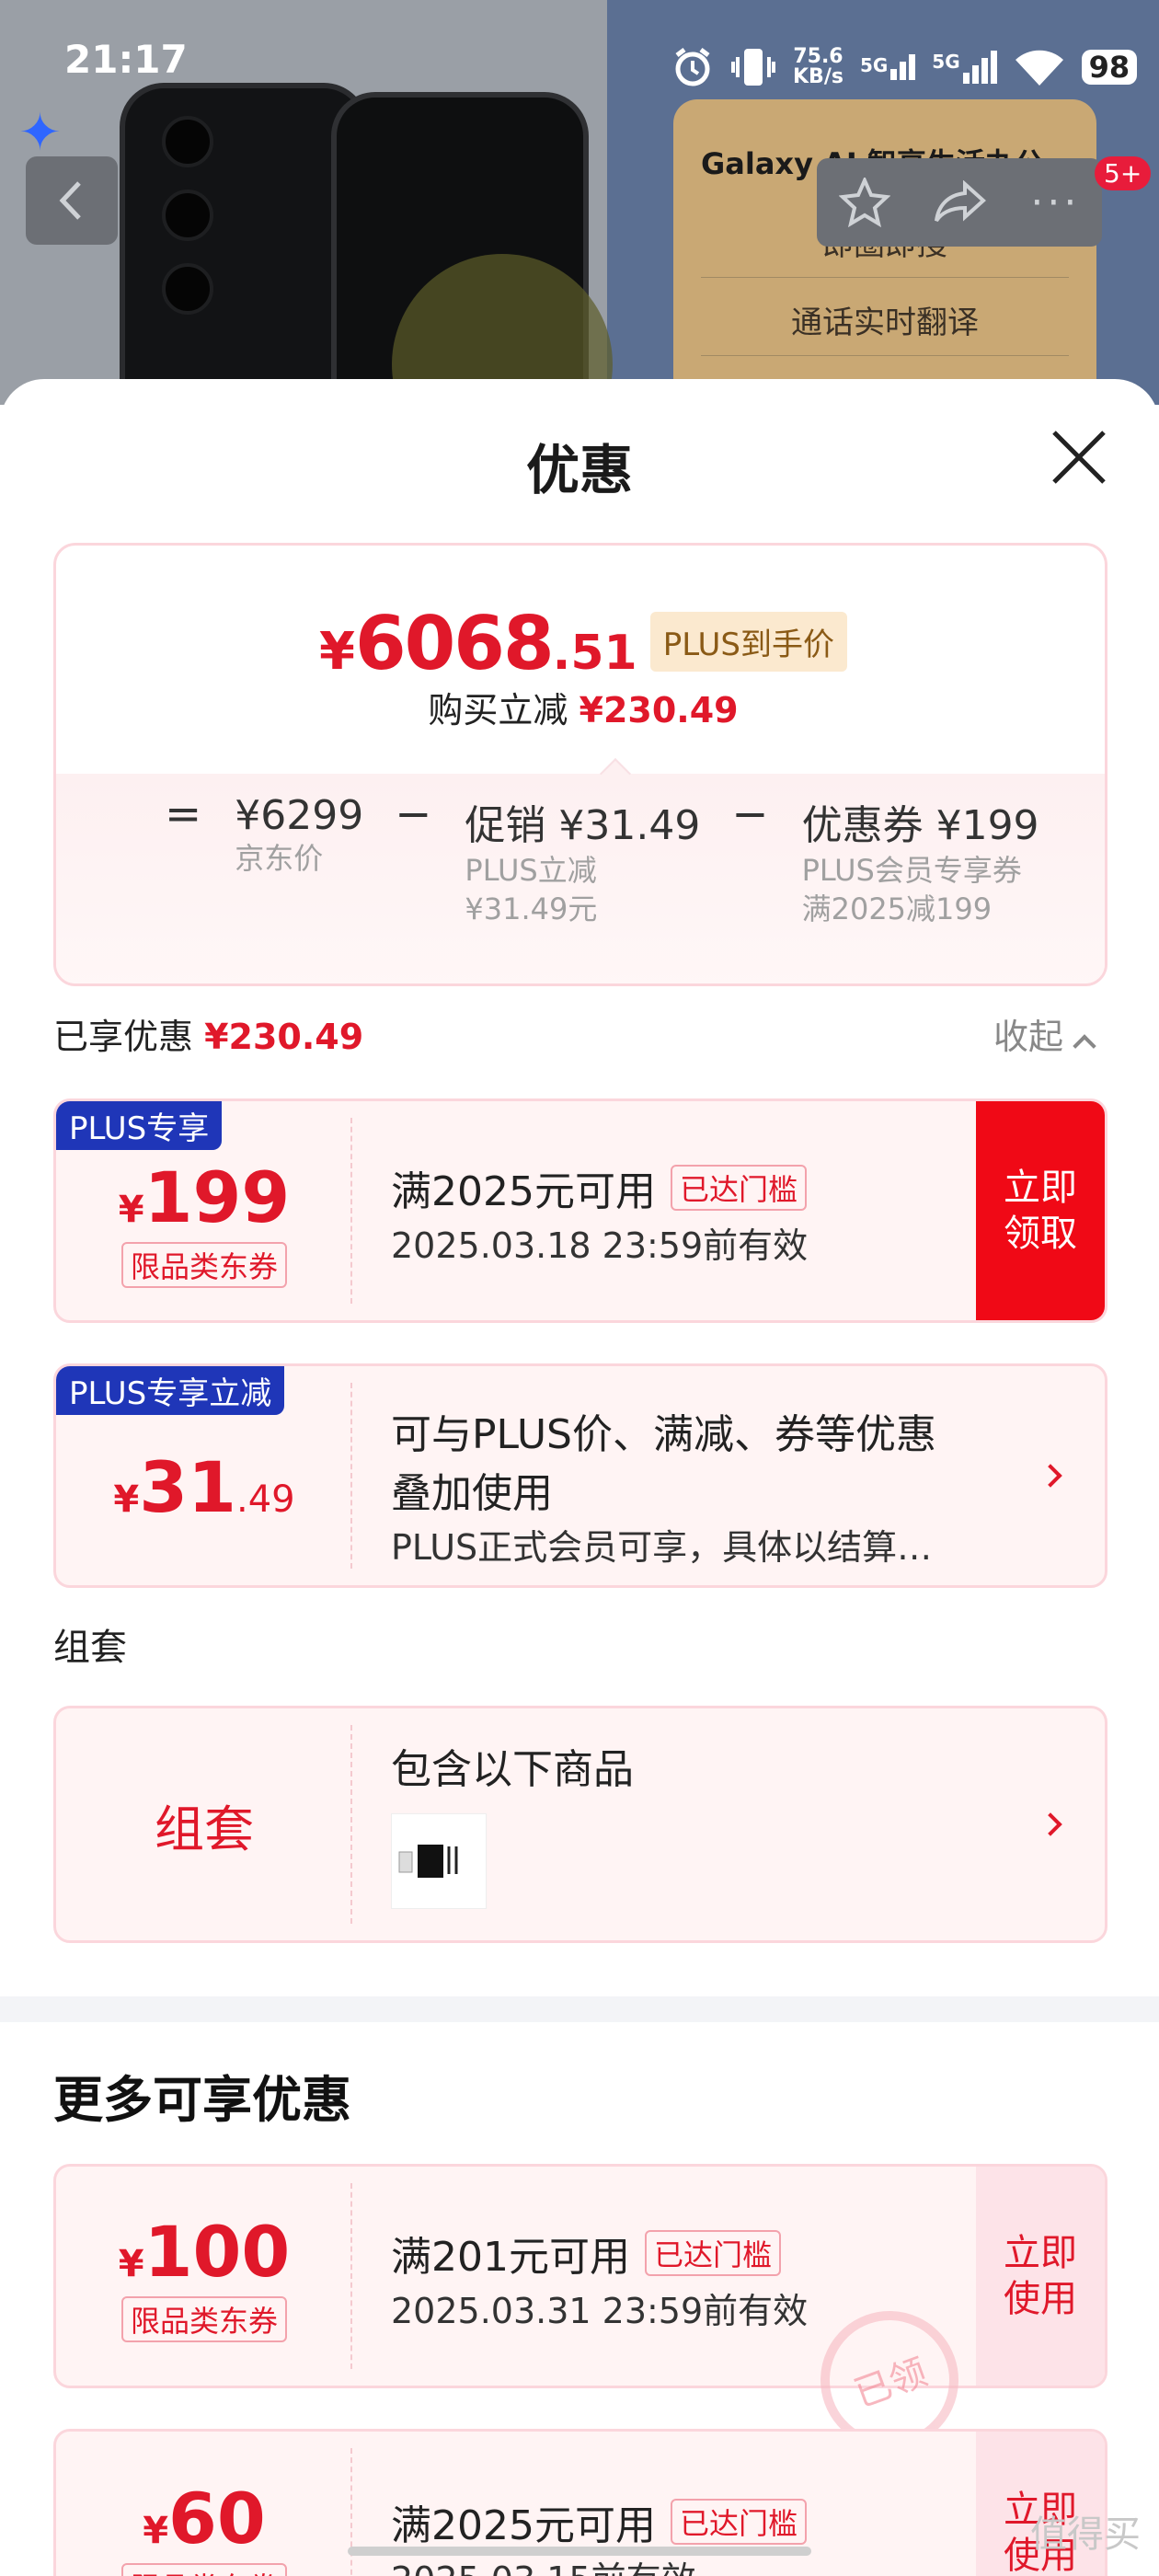 The height and width of the screenshot is (2576, 1159). What do you see at coordinates (583, 864) in the screenshot?
I see `formula-term: 促销 ¥31.49 PLUS立减 ¥31.49元` at bounding box center [583, 864].